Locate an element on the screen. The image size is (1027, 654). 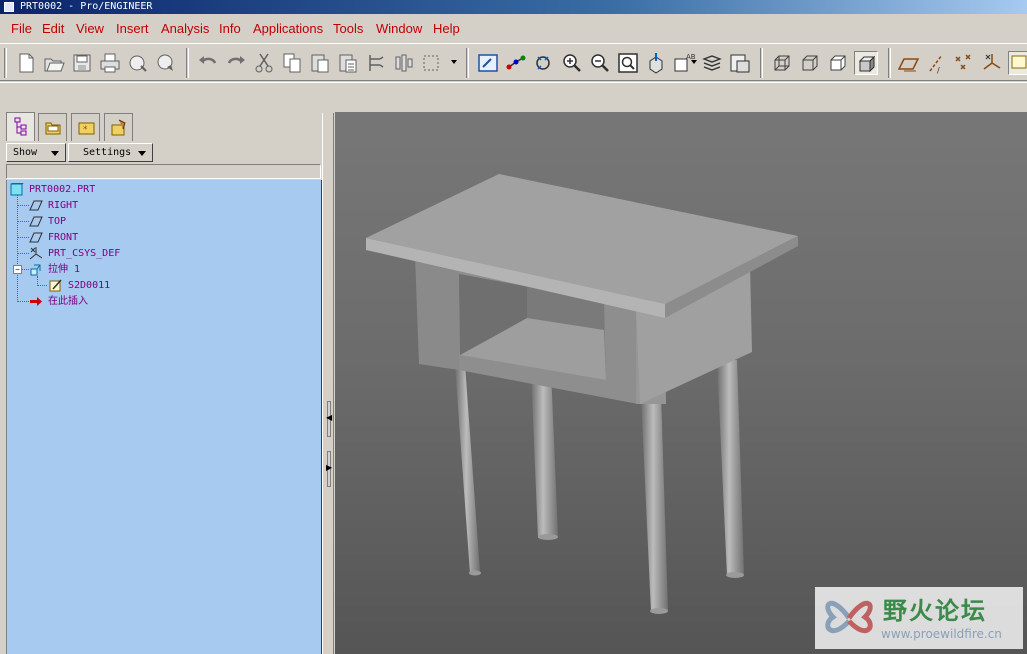
hidden-line-icon is located at coordinates (810, 63).